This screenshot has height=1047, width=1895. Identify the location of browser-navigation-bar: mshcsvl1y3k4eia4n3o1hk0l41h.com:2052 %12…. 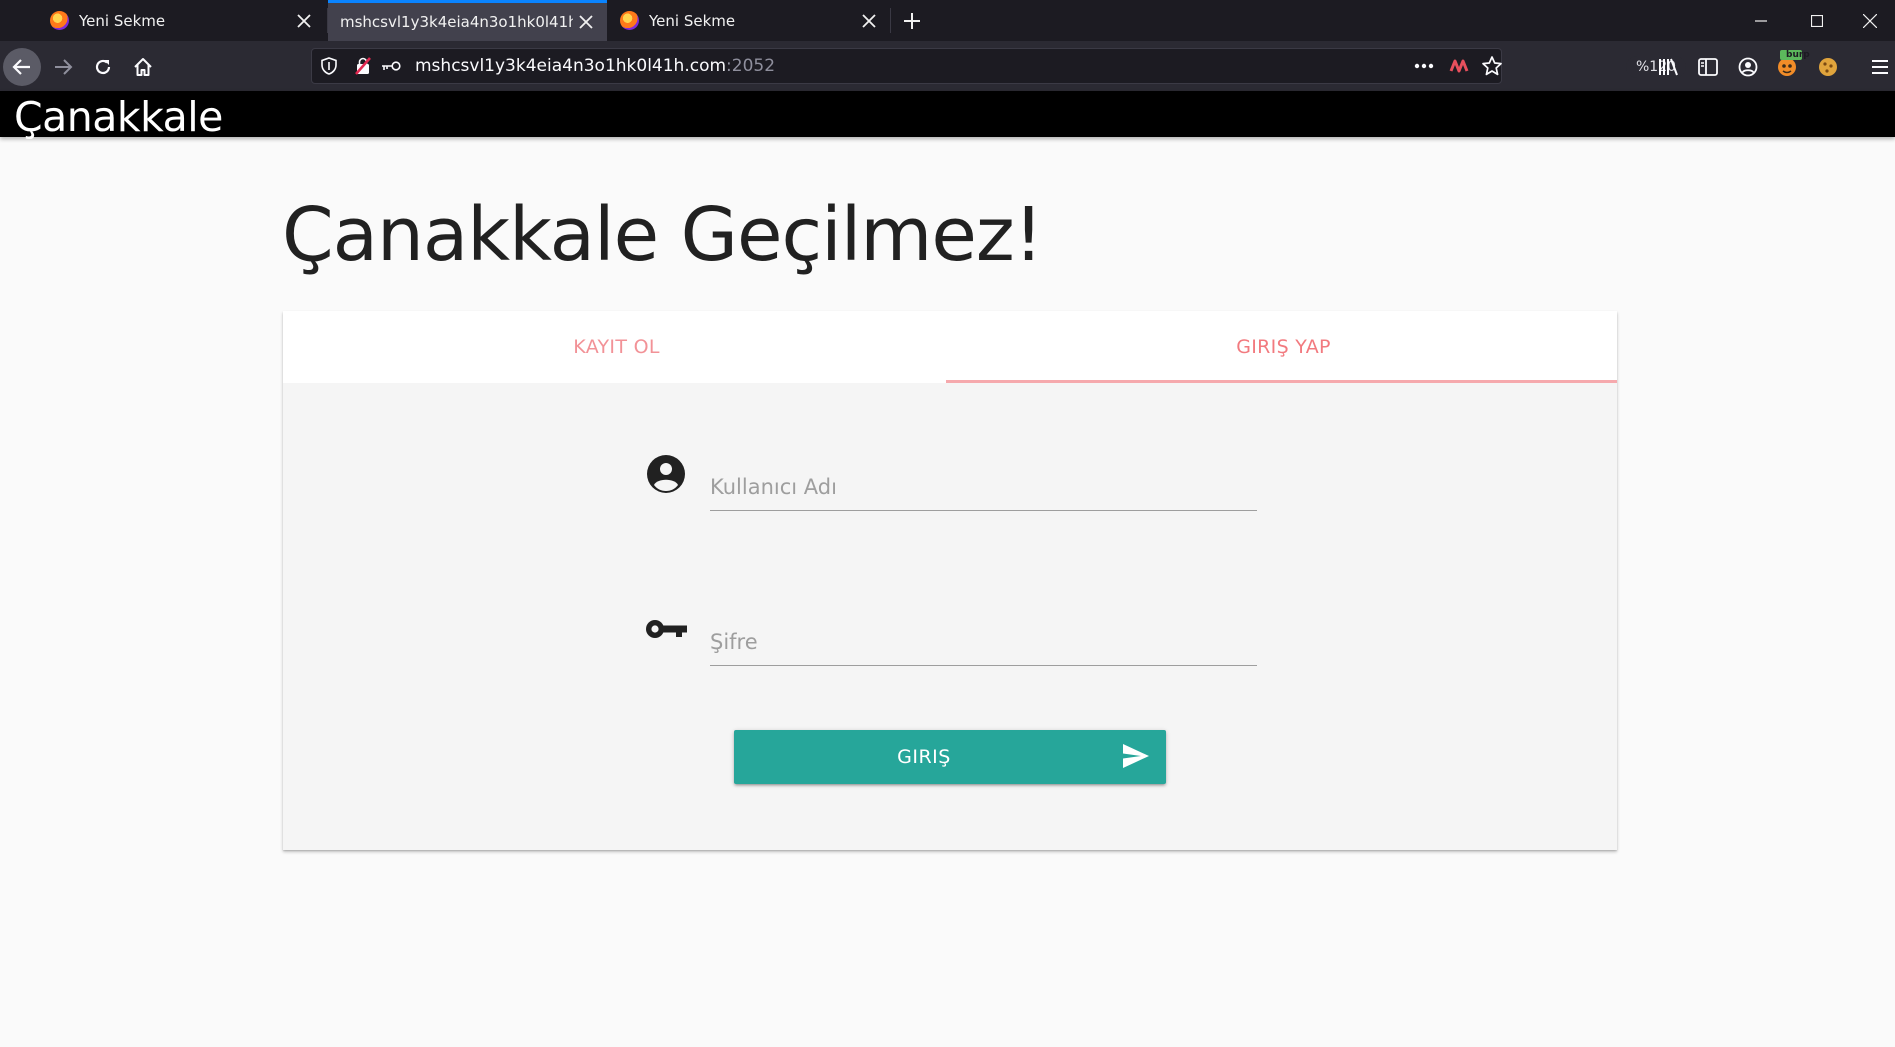
(947, 66).